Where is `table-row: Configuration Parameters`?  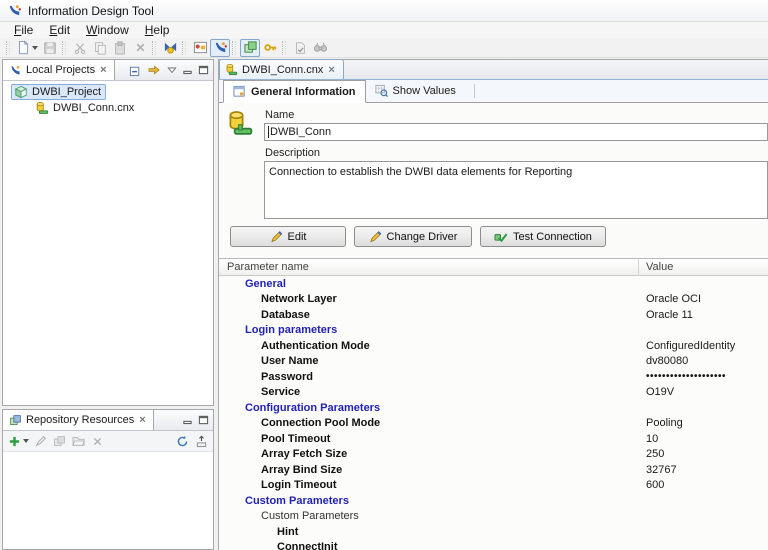
table-row: Configuration Parameters is located at coordinates (493, 408).